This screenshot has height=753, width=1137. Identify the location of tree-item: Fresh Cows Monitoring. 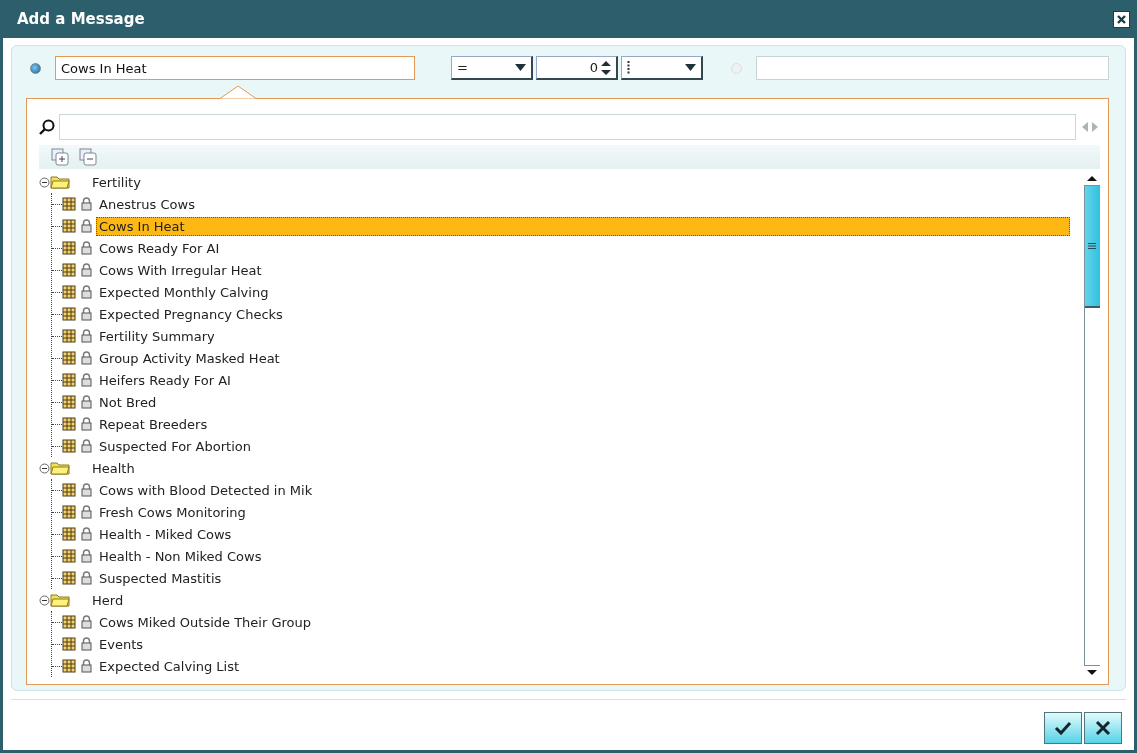
(172, 512).